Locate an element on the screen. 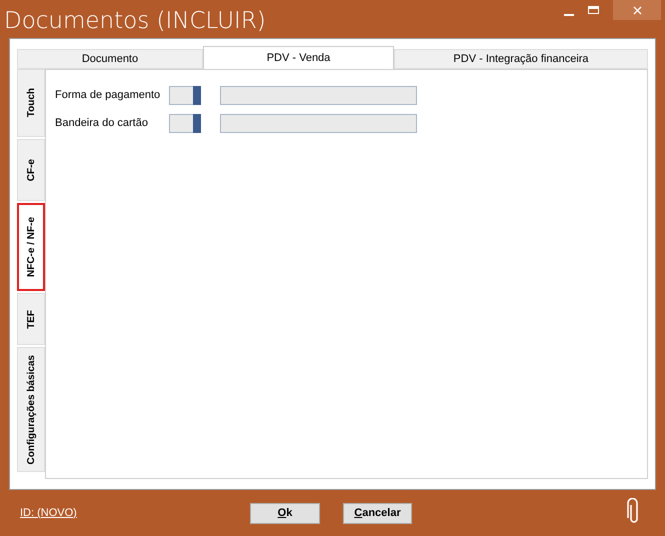 This screenshot has width=665, height=536. tab: Documento is located at coordinates (110, 59).